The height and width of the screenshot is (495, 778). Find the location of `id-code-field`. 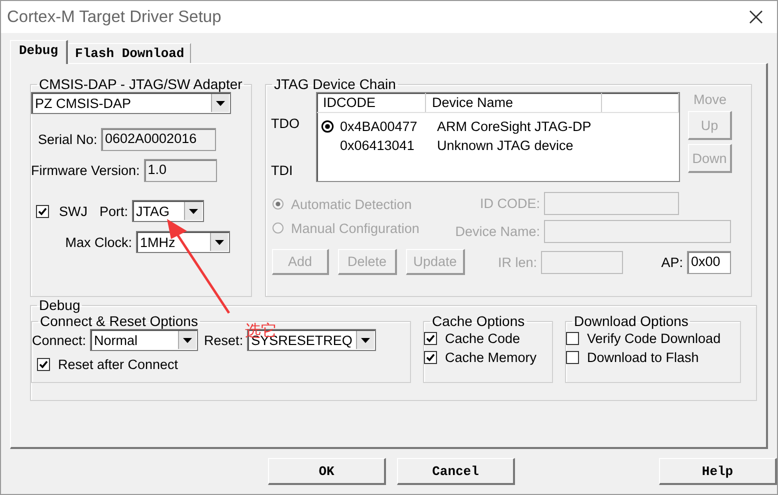

id-code-field is located at coordinates (611, 203).